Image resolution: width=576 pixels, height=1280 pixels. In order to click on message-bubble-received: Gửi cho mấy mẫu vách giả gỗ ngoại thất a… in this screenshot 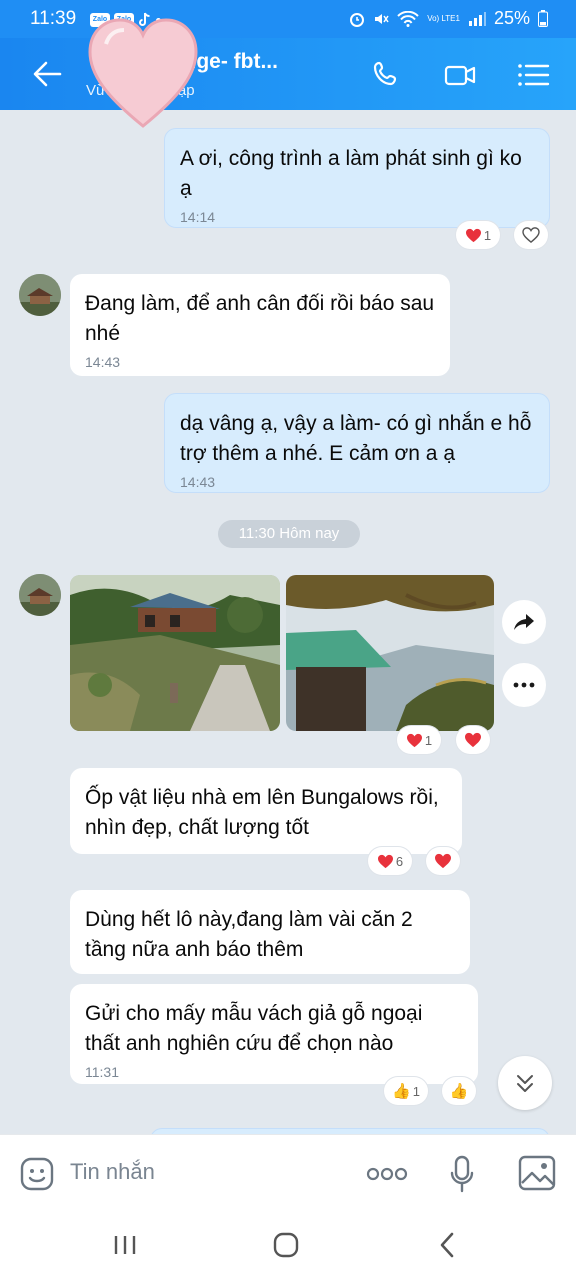, I will do `click(274, 1034)`.